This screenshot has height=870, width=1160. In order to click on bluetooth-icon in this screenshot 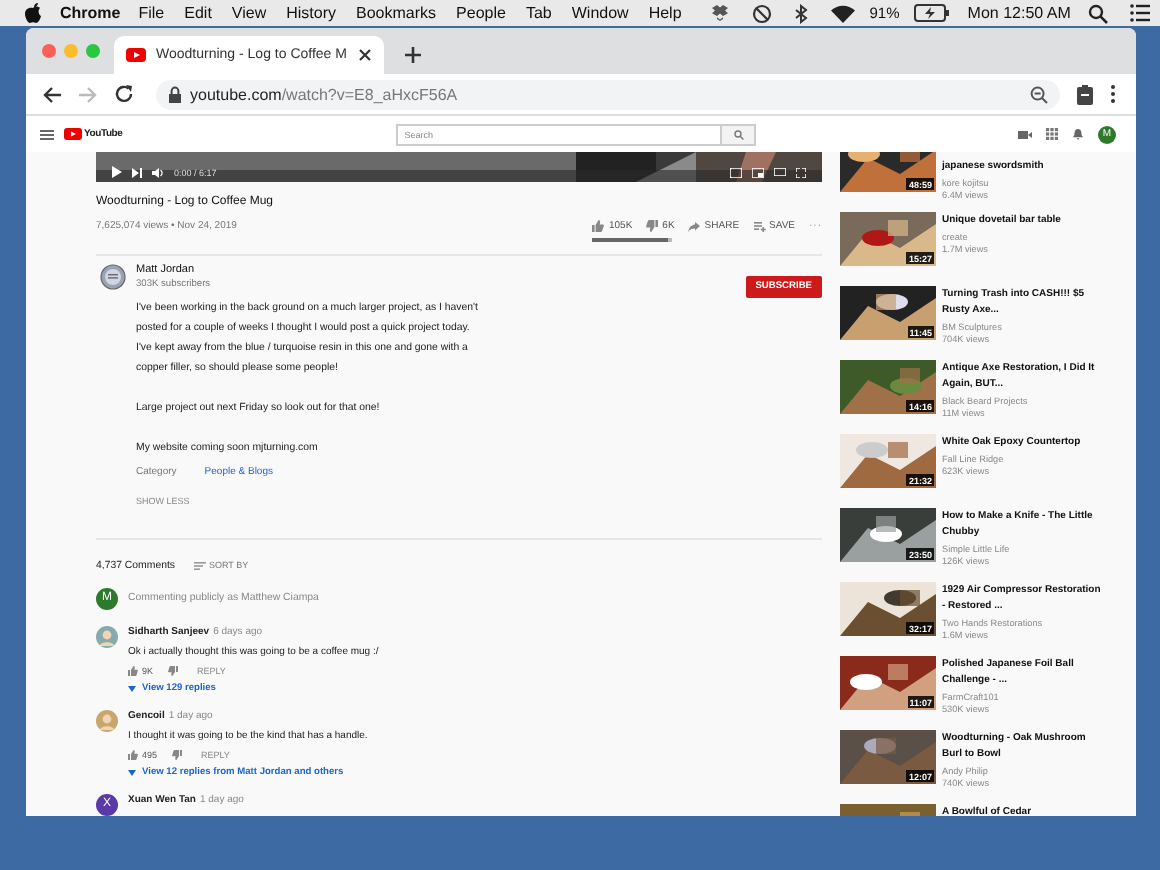, I will do `click(800, 13)`.